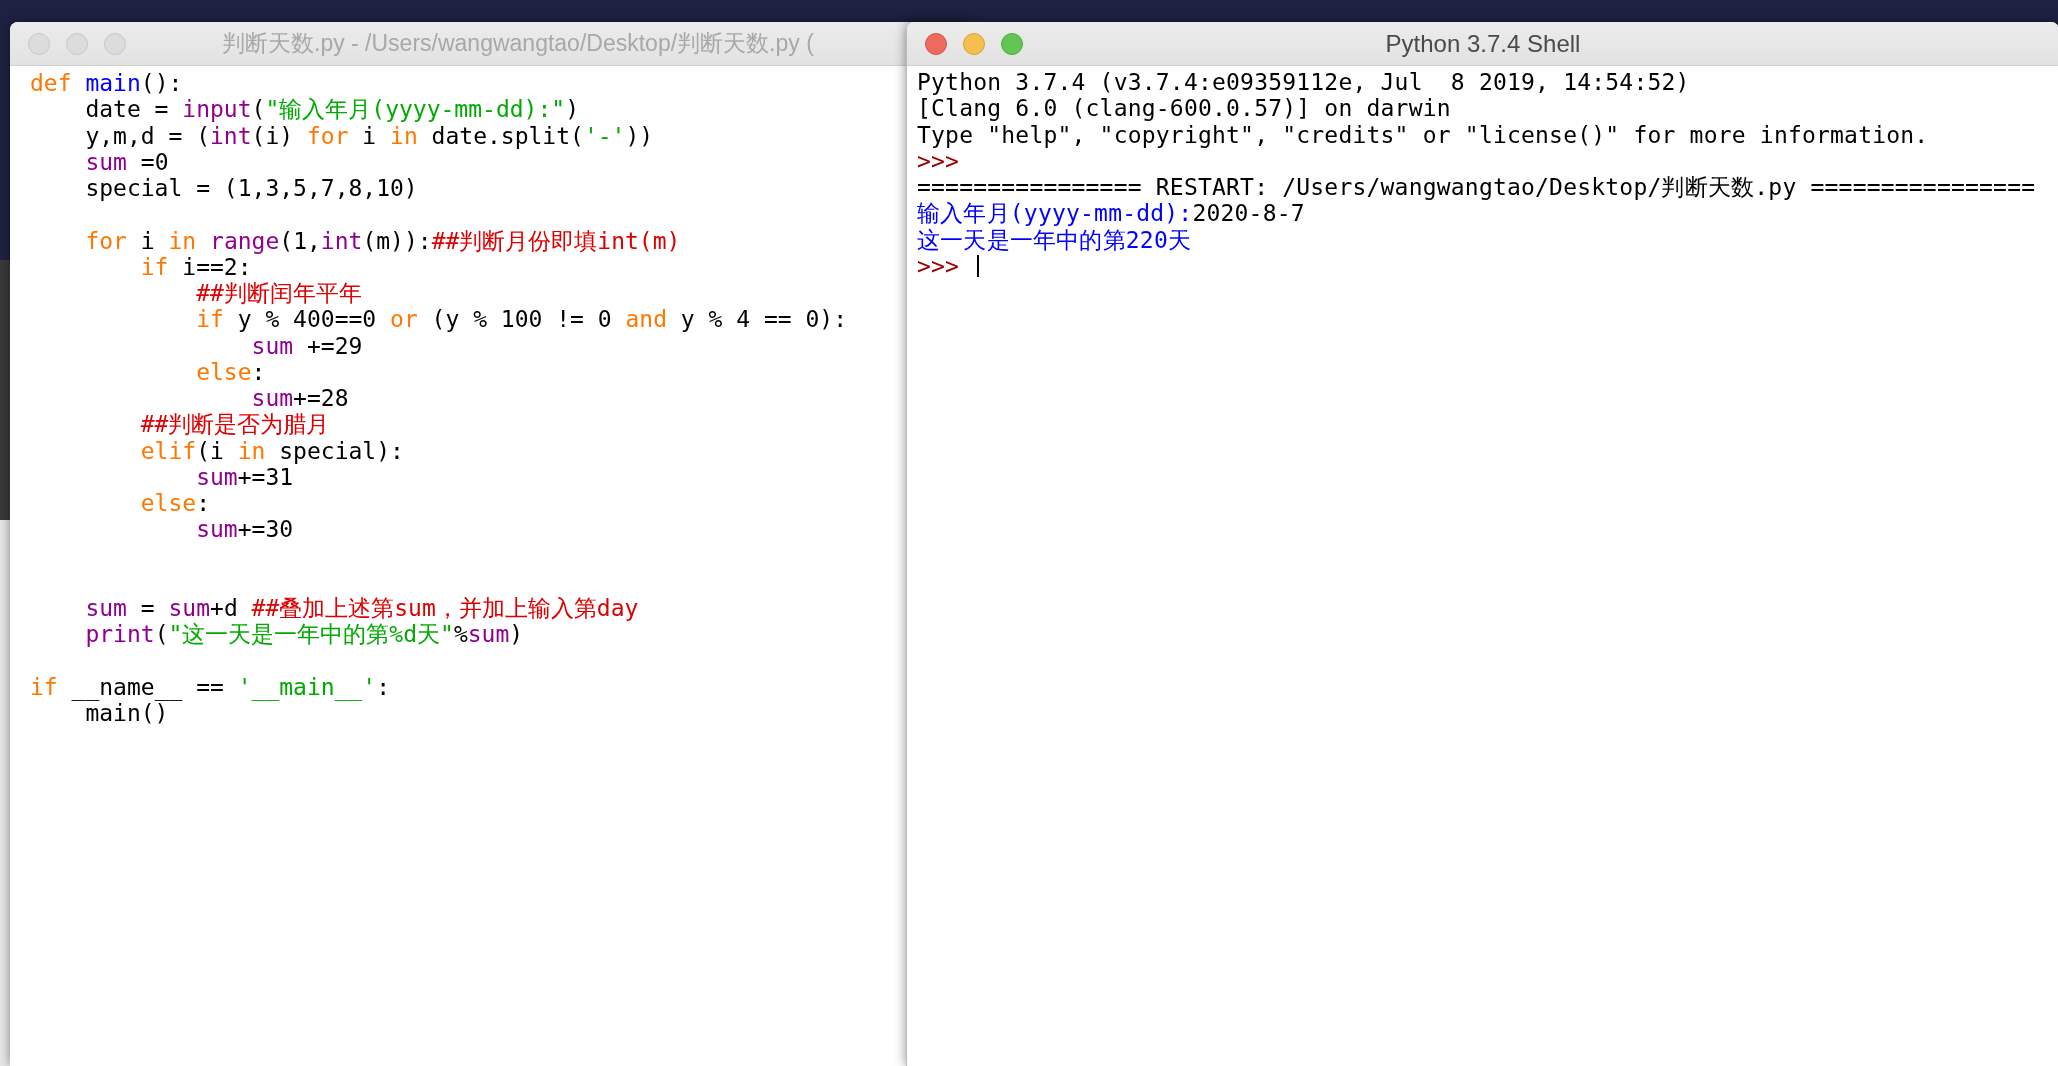 Image resolution: width=2058 pixels, height=1066 pixels. Describe the element at coordinates (369, 135) in the screenshot. I see `code-line: y,m,d = (int(i) for i in date.split('-'))` at that location.